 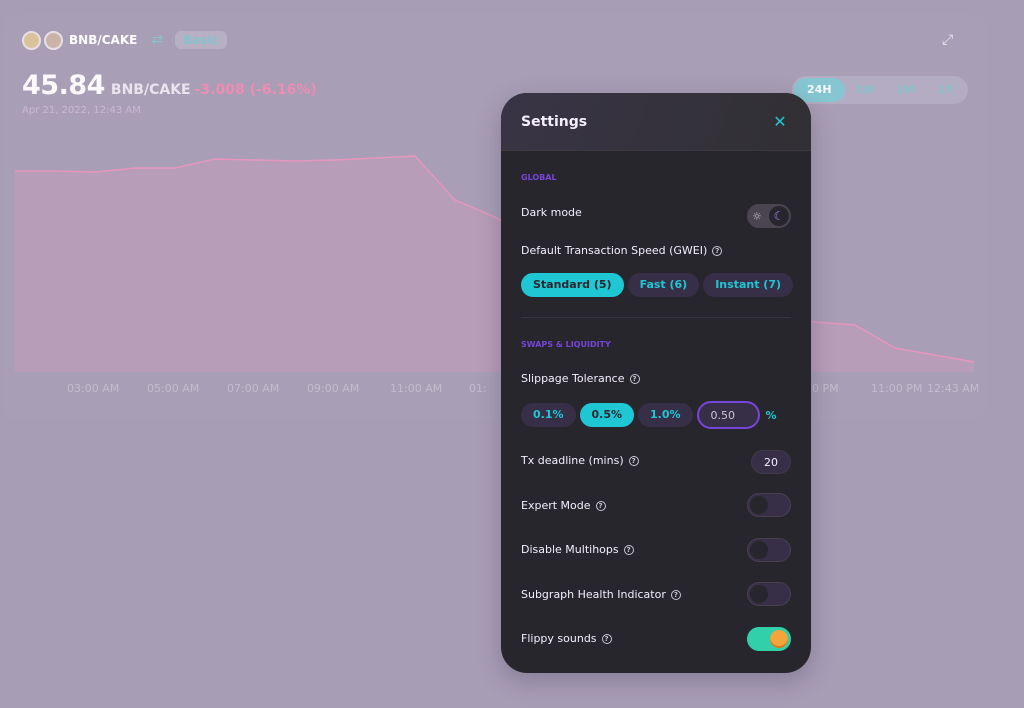 I want to click on pancake-icon, so click(x=779, y=639).